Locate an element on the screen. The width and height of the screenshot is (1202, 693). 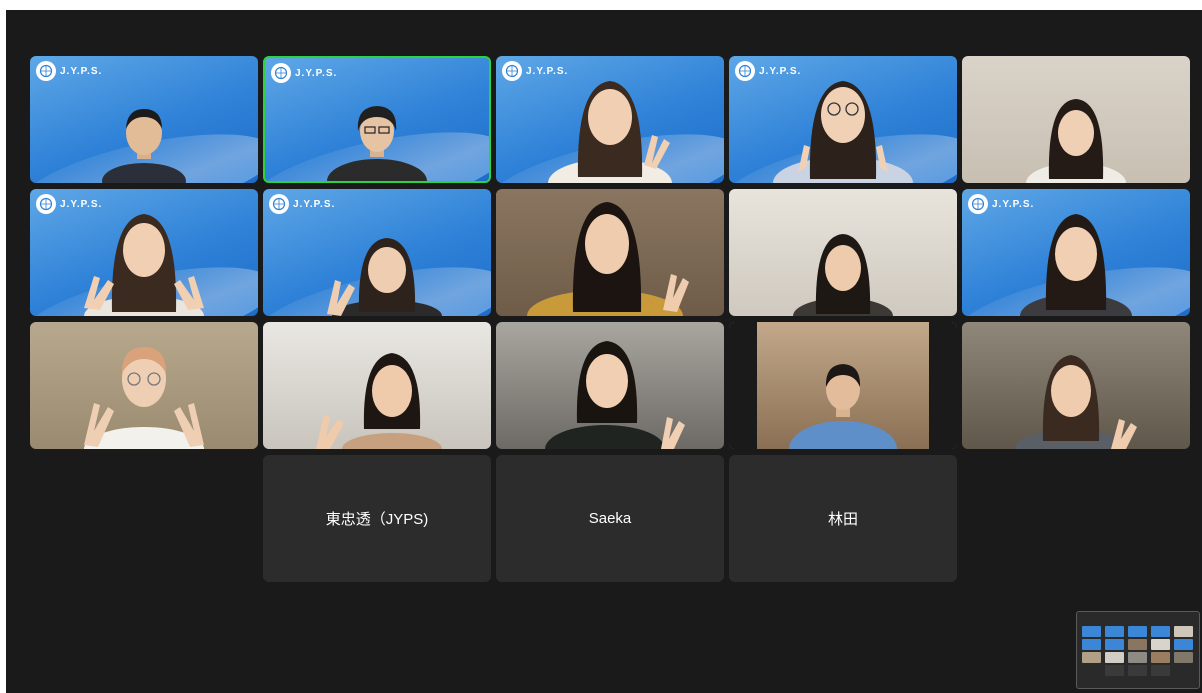
participant-video-tile-active-speaker: J.Y.P.S. is located at coordinates (377, 119).